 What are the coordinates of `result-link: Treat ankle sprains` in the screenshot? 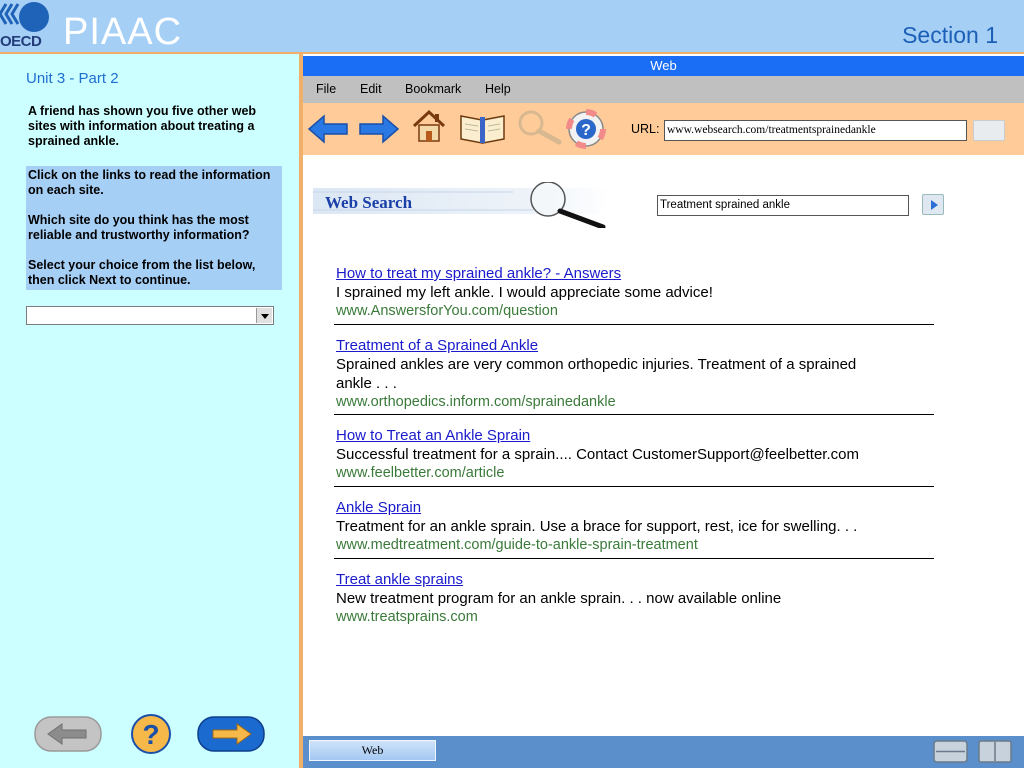 It's located at (635, 580).